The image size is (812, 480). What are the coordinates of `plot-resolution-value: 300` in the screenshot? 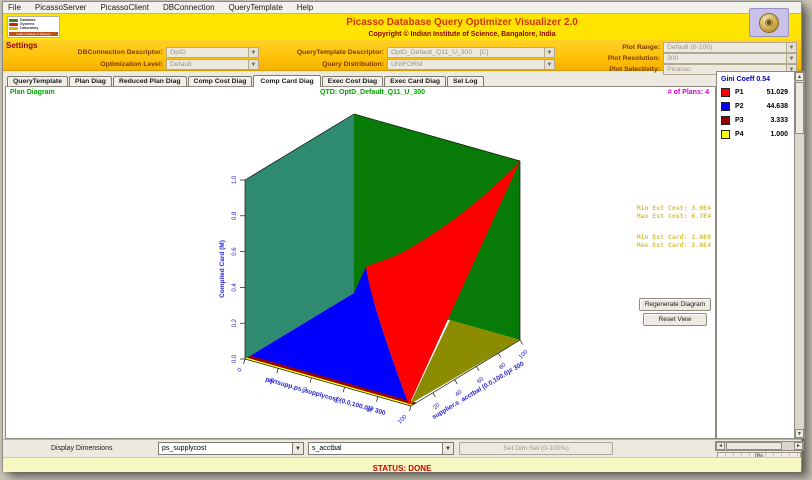 It's located at (673, 58).